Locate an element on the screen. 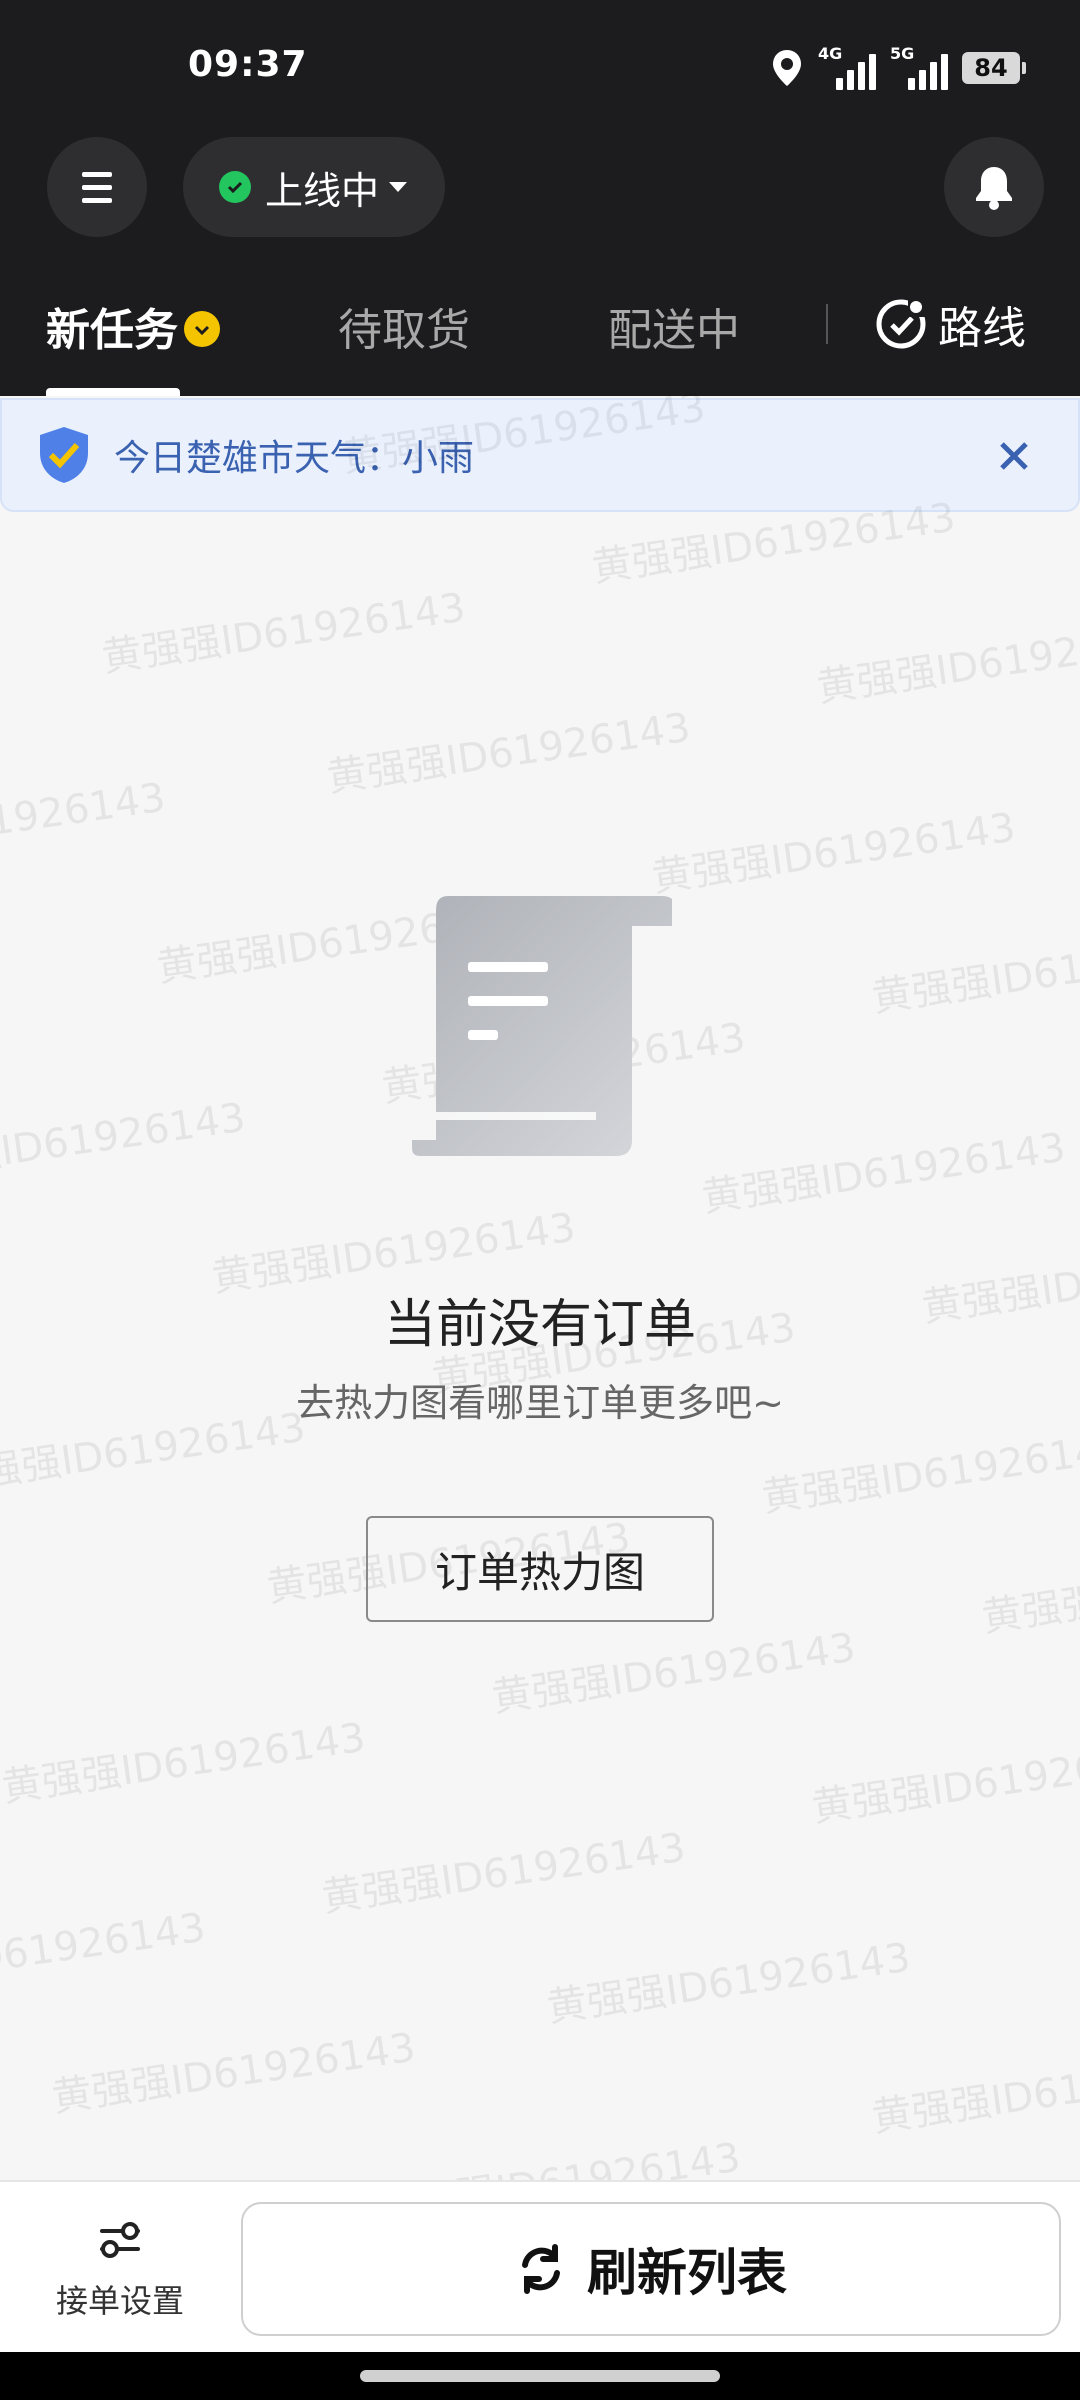 Image resolution: width=1080 pixels, height=2400 pixels. status-icons: 4G 5G 84 is located at coordinates (898, 67).